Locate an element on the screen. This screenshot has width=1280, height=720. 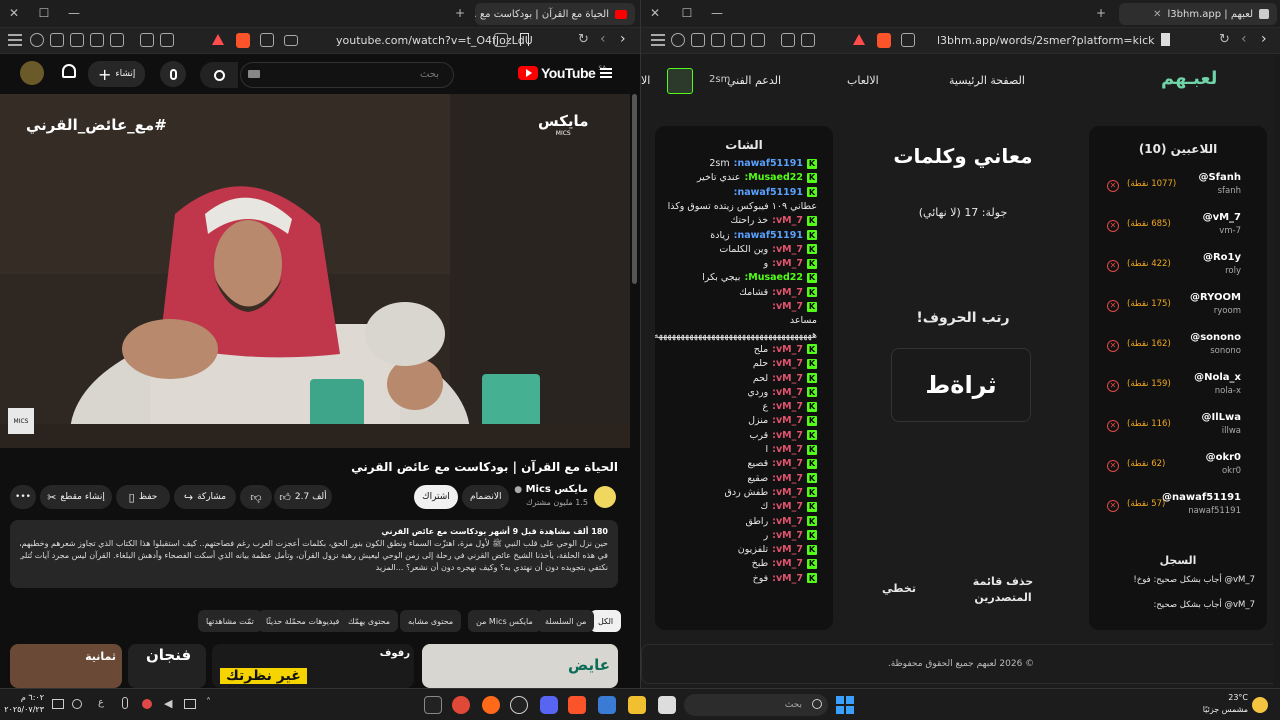
menu-icon is located at coordinates (15, 35).